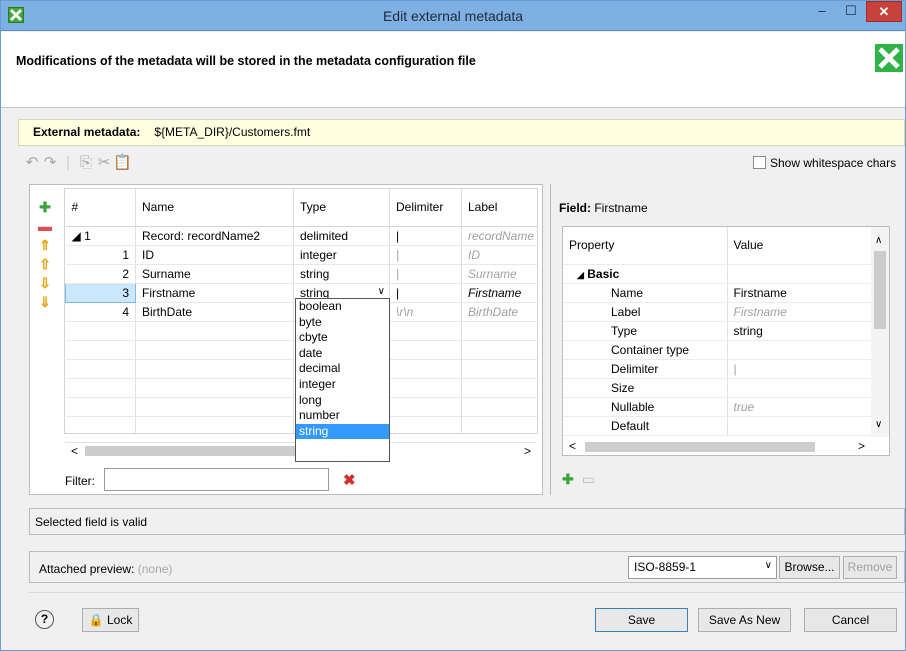  What do you see at coordinates (214, 293) in the screenshot?
I see `cell-name: Firstname` at bounding box center [214, 293].